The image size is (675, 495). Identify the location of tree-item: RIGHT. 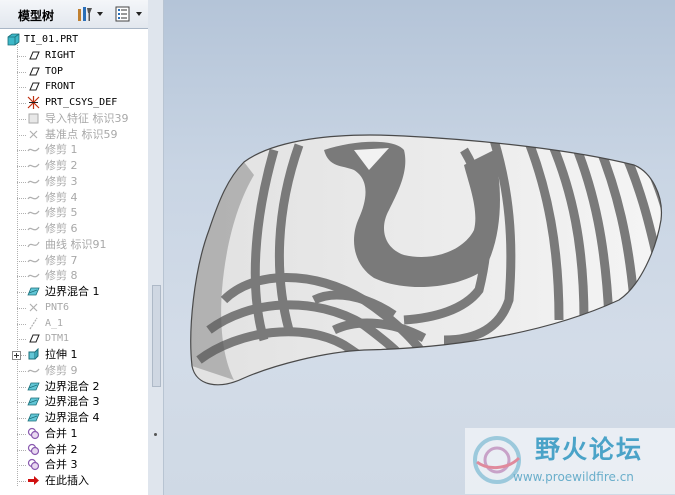
(74, 56).